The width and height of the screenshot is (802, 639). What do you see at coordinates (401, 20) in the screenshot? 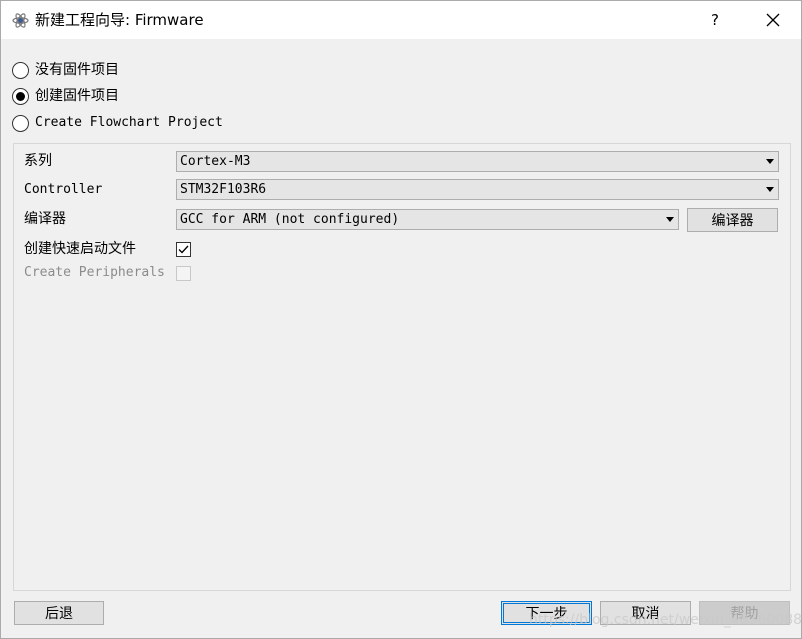
I see `title-bar: 新建工程向导: Firmware ?` at bounding box center [401, 20].